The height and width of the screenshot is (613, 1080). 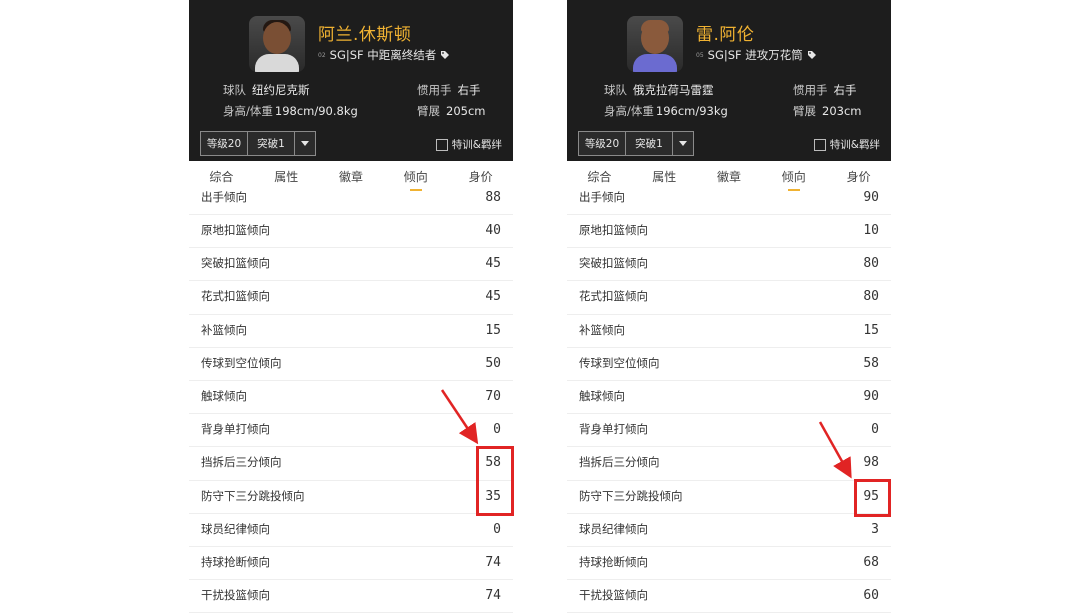 What do you see at coordinates (290, 111) in the screenshot?
I see `height-weight-info: 身高/体重 198cm/90.8kg` at bounding box center [290, 111].